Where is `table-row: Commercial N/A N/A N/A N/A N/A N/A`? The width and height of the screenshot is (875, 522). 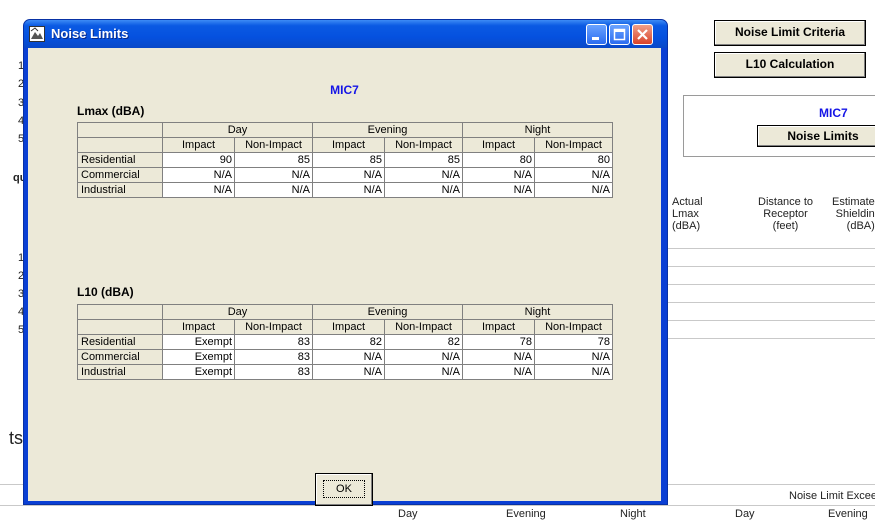
table-row: Commercial N/A N/A N/A N/A N/A N/A is located at coordinates (345, 175).